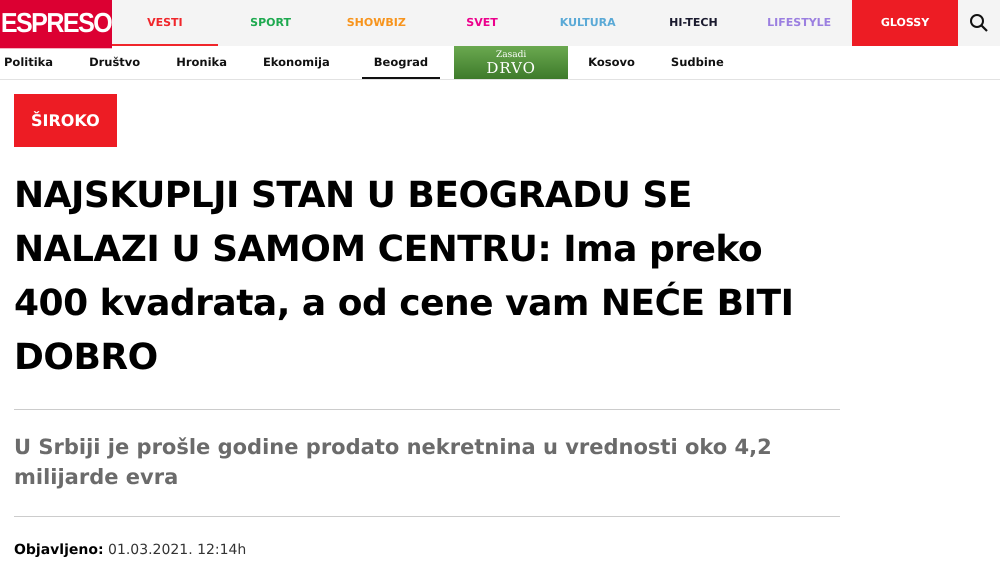  Describe the element at coordinates (799, 23) in the screenshot. I see `nav-link: LIFESTYLE` at that location.